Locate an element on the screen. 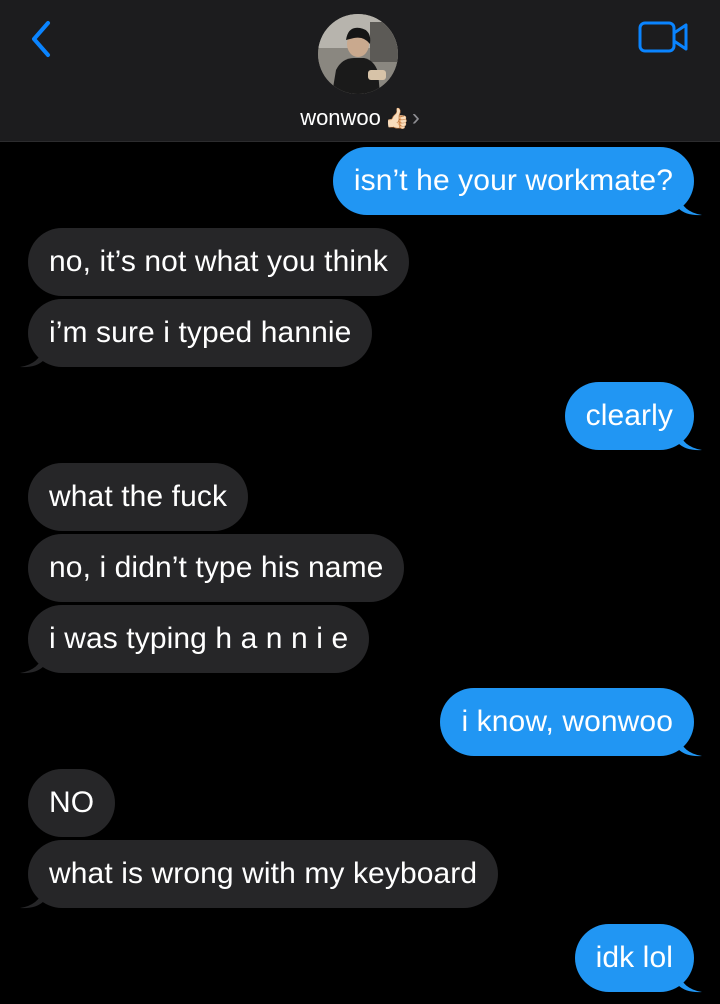  message-text: no, it’s not what you think is located at coordinates (219, 261).